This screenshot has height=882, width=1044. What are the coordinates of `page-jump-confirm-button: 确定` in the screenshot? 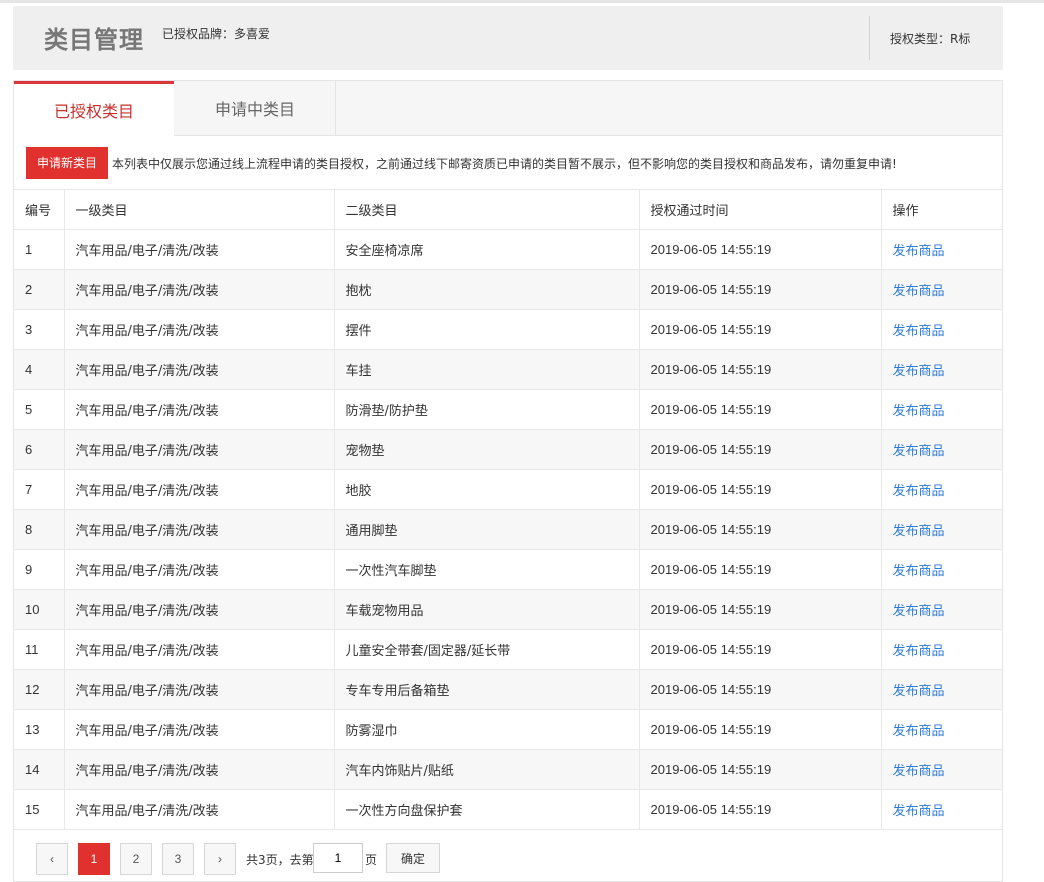 It's located at (413, 858).